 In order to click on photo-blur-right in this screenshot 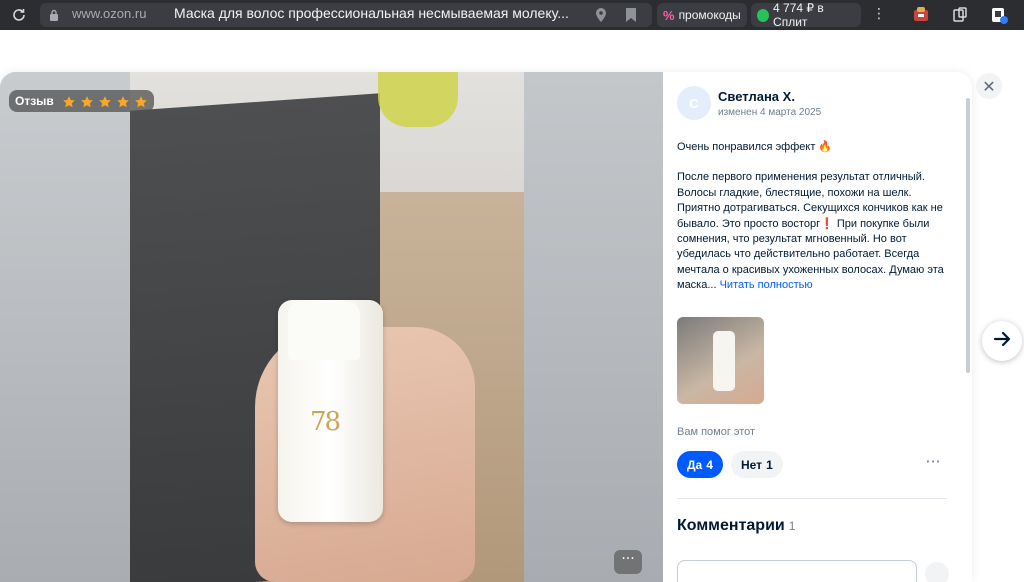, I will do `click(593, 327)`.